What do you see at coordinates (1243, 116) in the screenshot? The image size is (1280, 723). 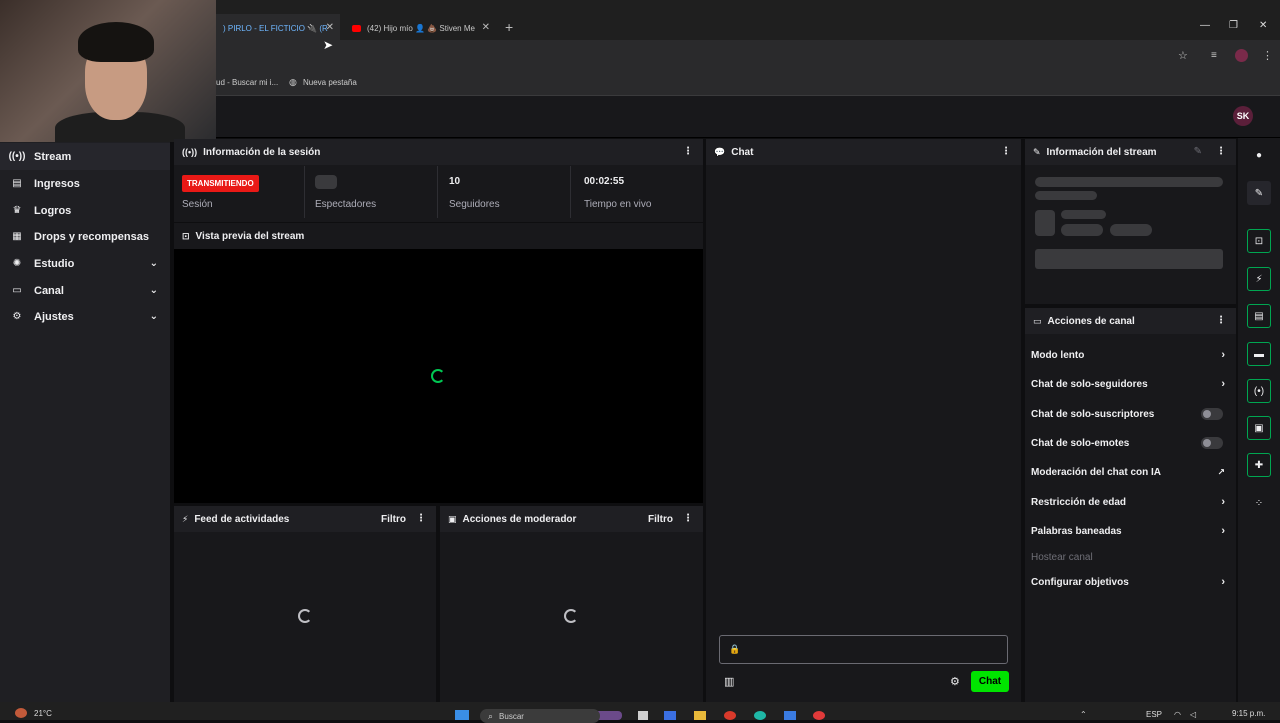 I see `avatar: SK` at bounding box center [1243, 116].